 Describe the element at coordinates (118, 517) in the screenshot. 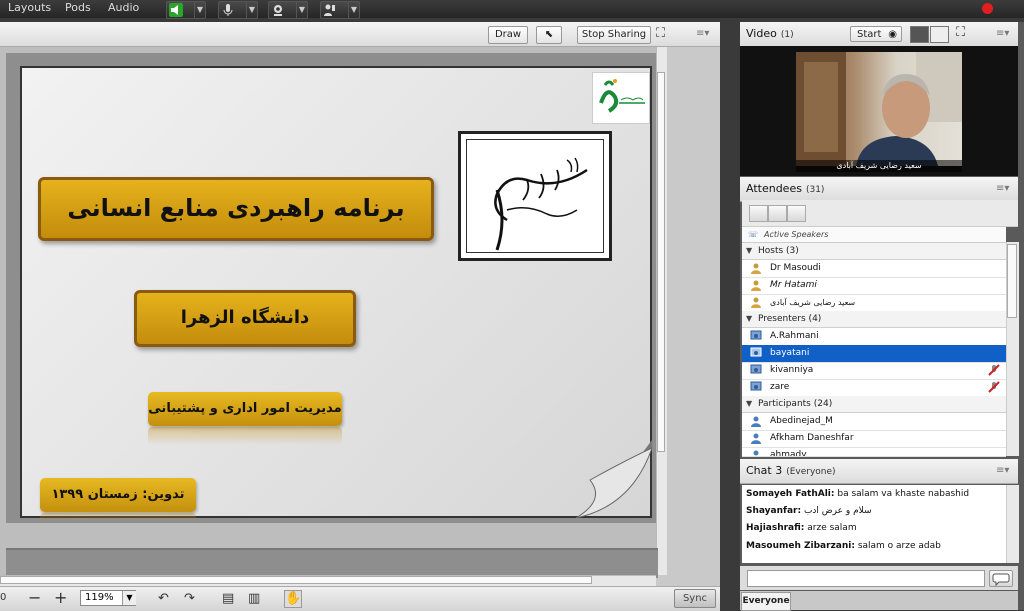

I see `slide-compiled-reflection` at that location.